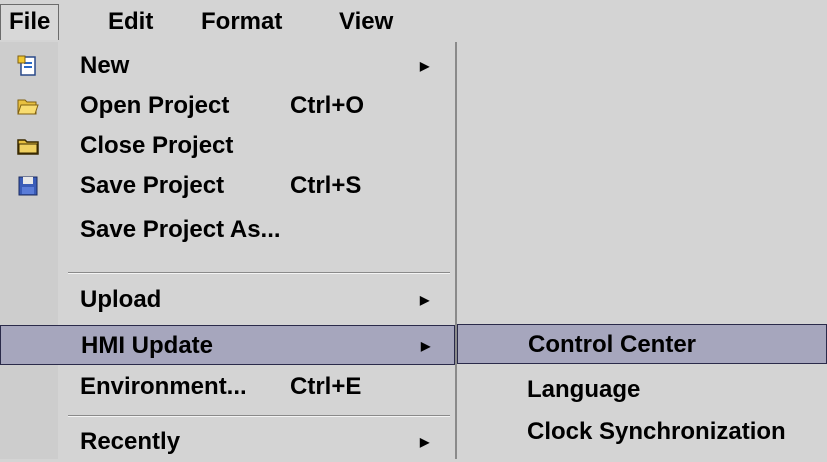 The image size is (827, 462). I want to click on menu-item-label: Close Project, so click(157, 145).